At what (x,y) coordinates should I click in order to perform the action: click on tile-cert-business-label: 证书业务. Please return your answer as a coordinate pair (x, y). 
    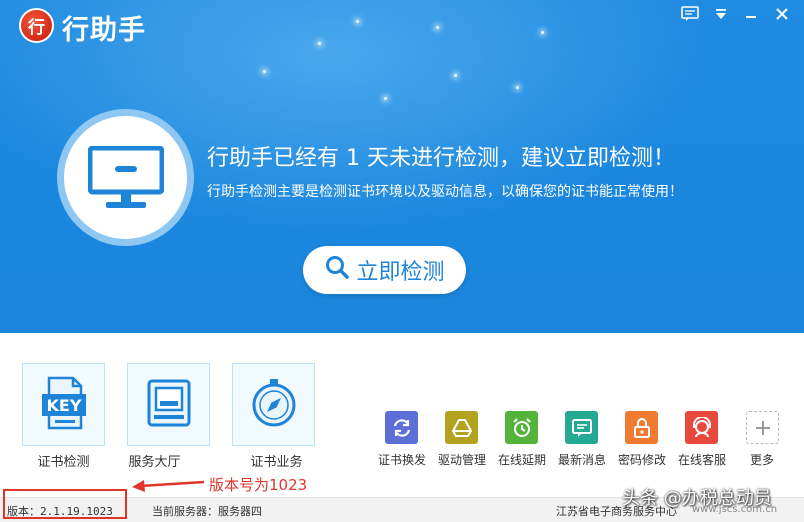
    Looking at the image, I should click on (276, 462).